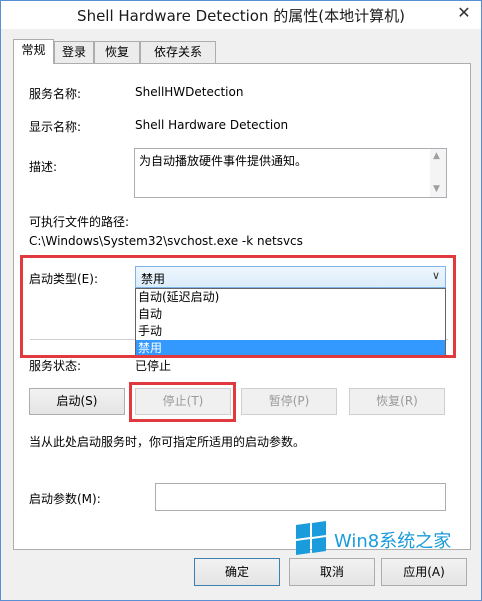 This screenshot has width=482, height=601. I want to click on ok-button: 确定, so click(237, 572).